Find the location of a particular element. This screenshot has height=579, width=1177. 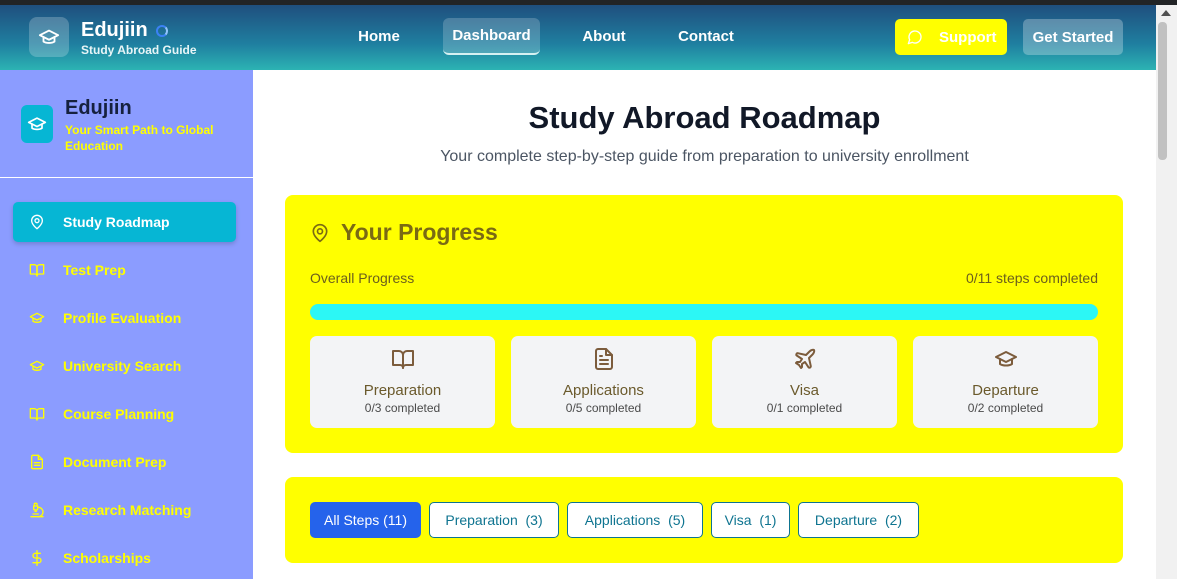

chat-bubble-icon is located at coordinates (914, 37).